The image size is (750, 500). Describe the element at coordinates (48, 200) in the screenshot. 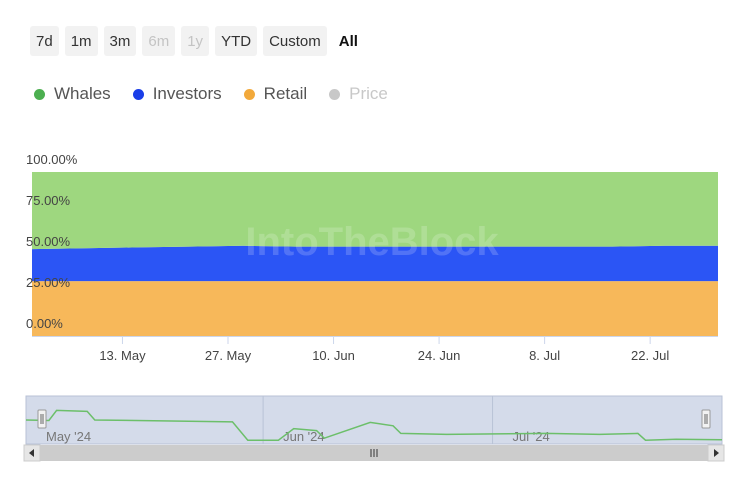

I see `y-tick-label: 75.00%` at that location.